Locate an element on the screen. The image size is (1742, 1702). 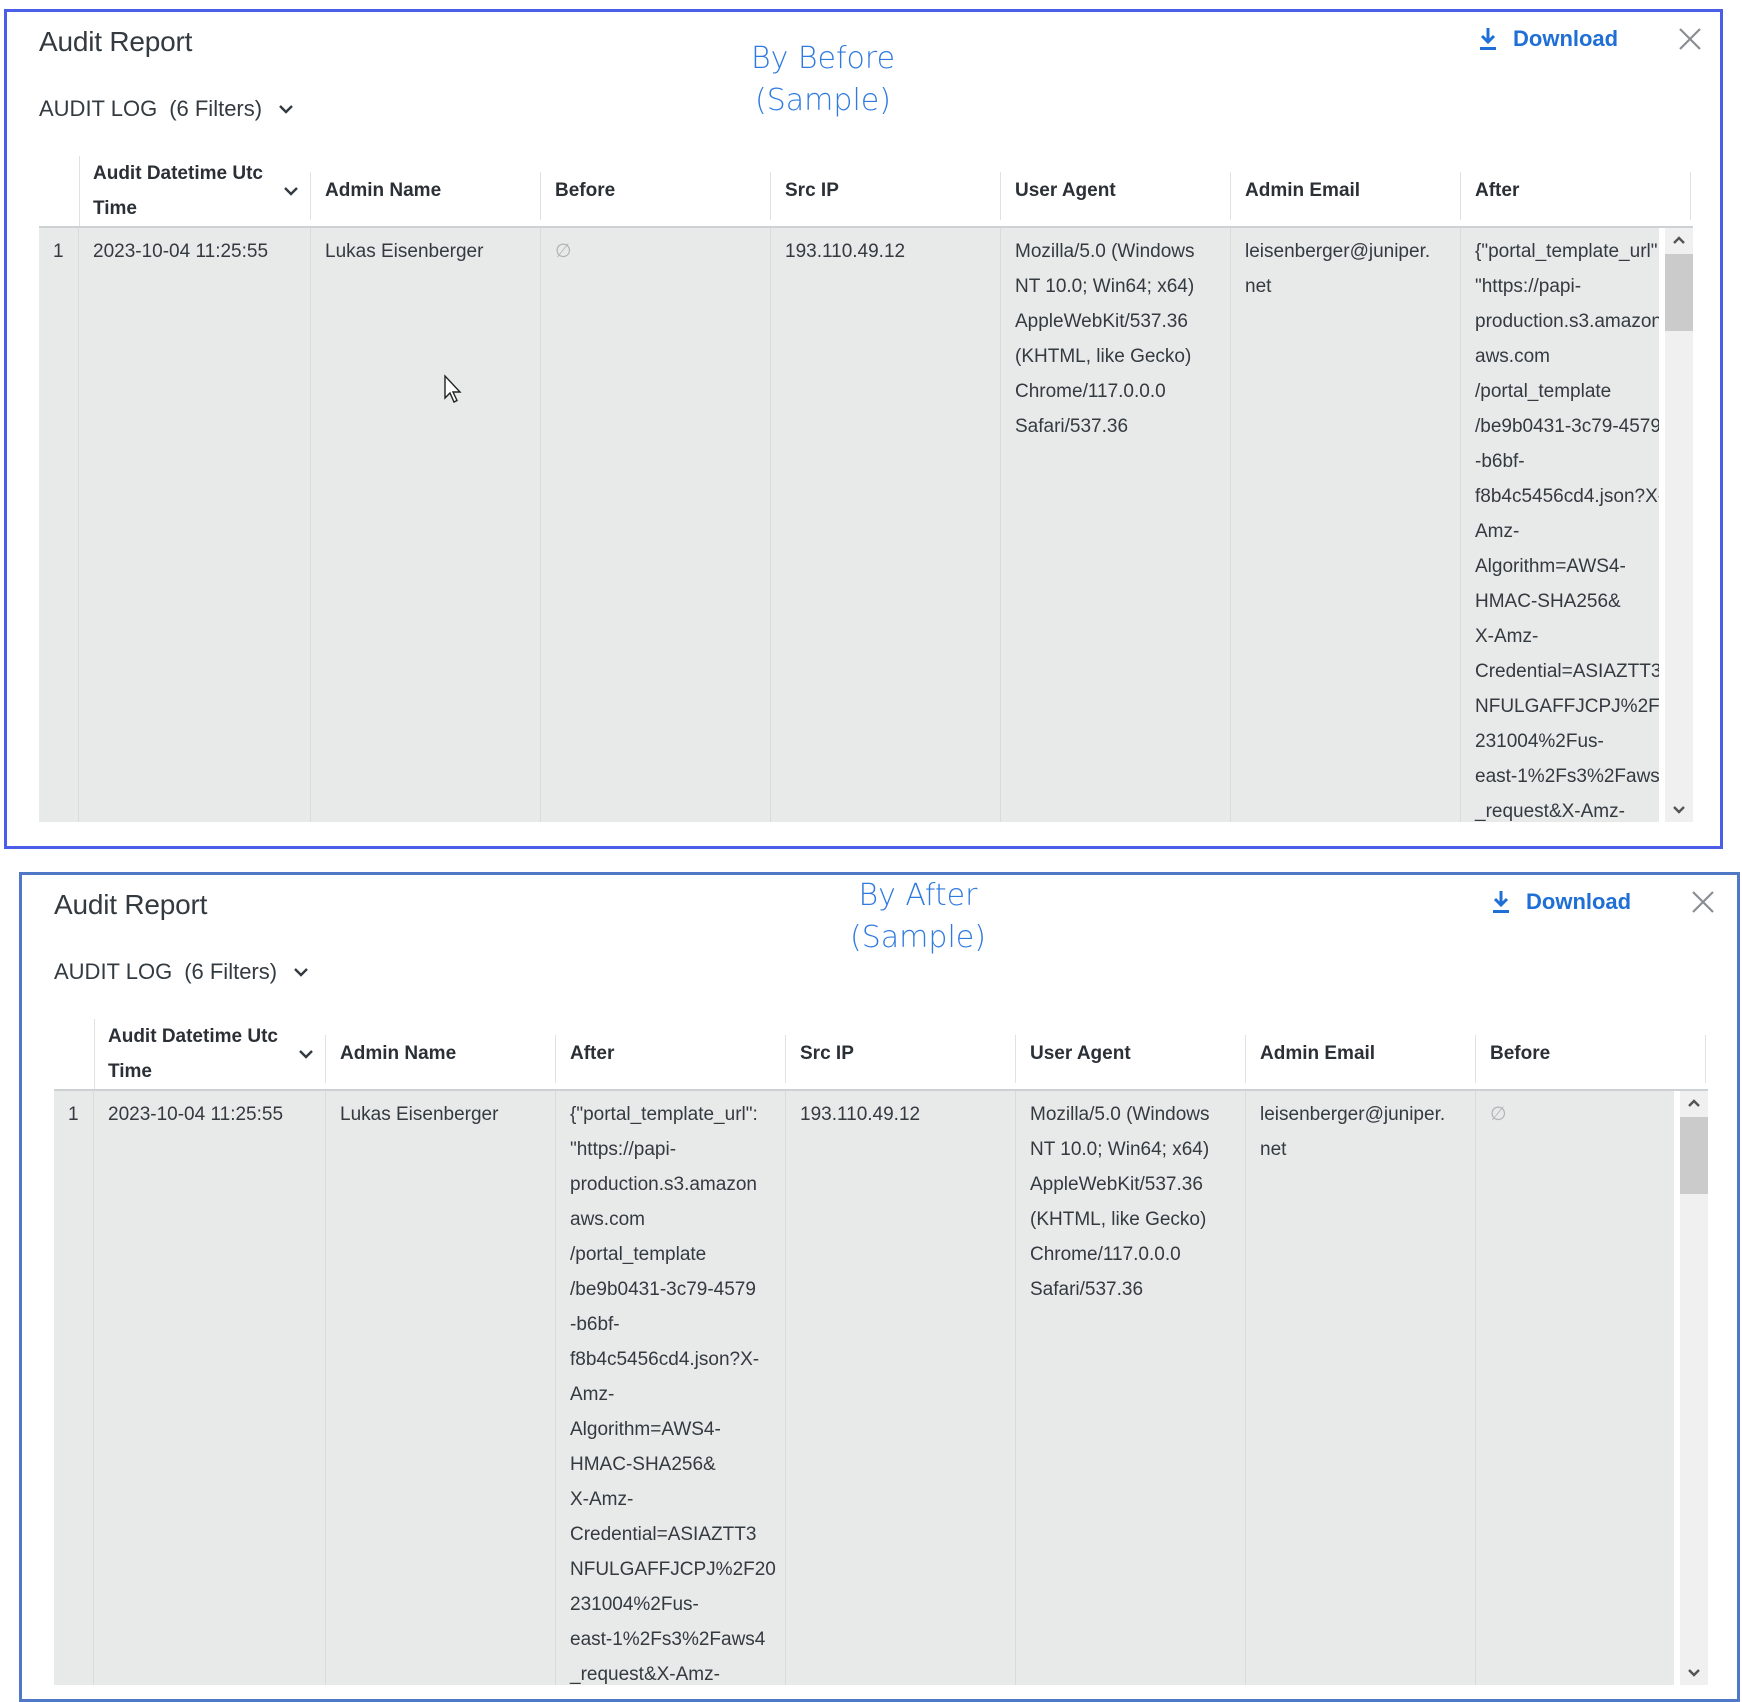
cell-text-line: Chrome/117.0.0.0 is located at coordinates (1090, 391).